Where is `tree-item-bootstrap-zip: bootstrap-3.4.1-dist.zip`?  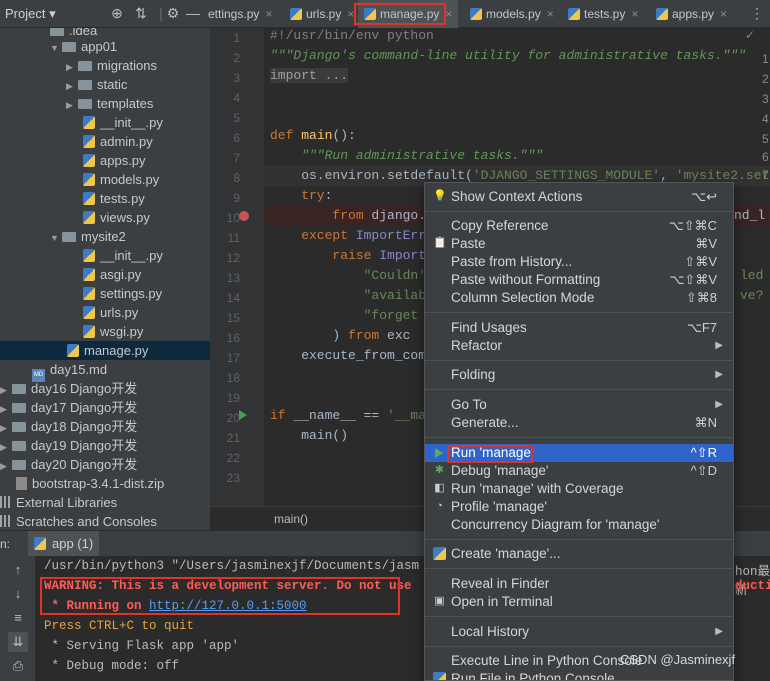 tree-item-bootstrap-zip: bootstrap-3.4.1-dist.zip is located at coordinates (90, 483).